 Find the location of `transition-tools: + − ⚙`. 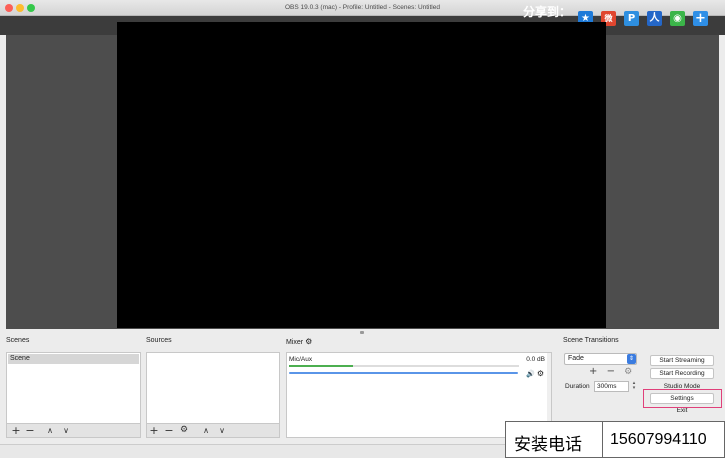

transition-tools: + − ⚙ is located at coordinates (610, 371).